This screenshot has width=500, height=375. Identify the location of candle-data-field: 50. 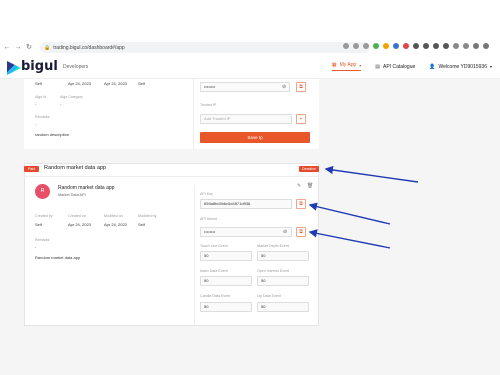
(226, 307).